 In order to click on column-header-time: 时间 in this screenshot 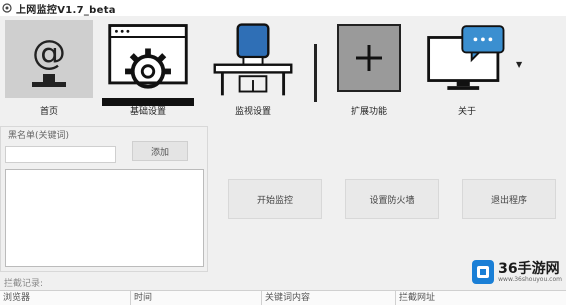, I will do `click(196, 298)`.